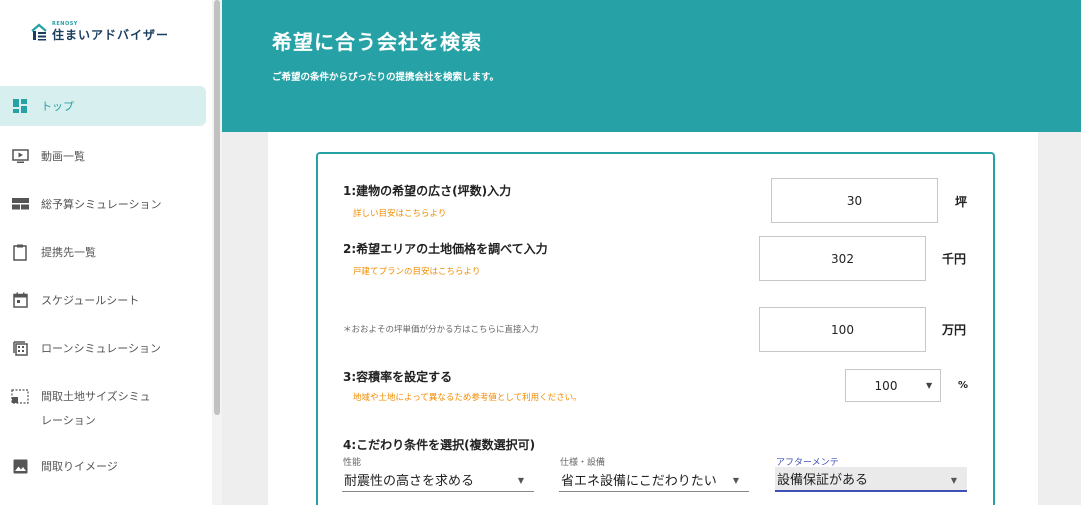 This screenshot has height=505, width=1081. What do you see at coordinates (416, 271) in the screenshot?
I see `q2-guide-link: 戸建てプランの目安はこちらより` at bounding box center [416, 271].